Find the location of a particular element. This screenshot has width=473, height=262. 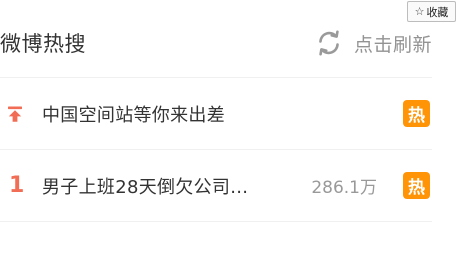

refresh-button: 点击刷新 is located at coordinates (373, 43).